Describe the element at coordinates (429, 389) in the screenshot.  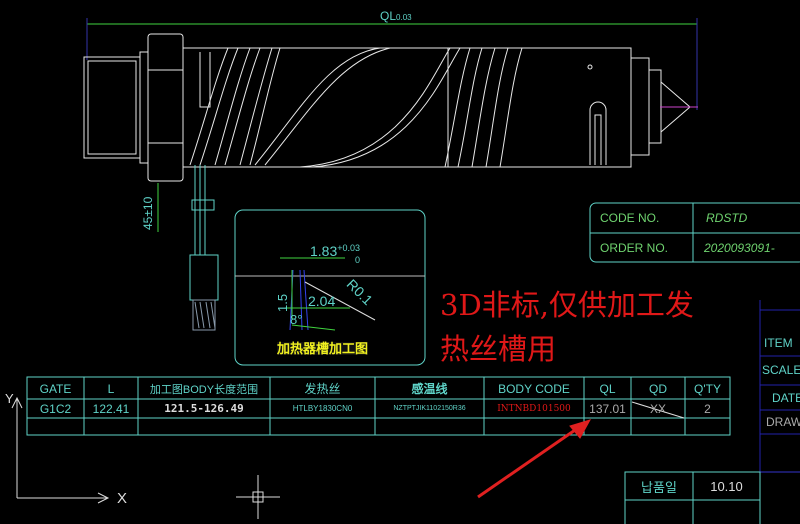
I see `header-thermo-wire: 感温线` at that location.